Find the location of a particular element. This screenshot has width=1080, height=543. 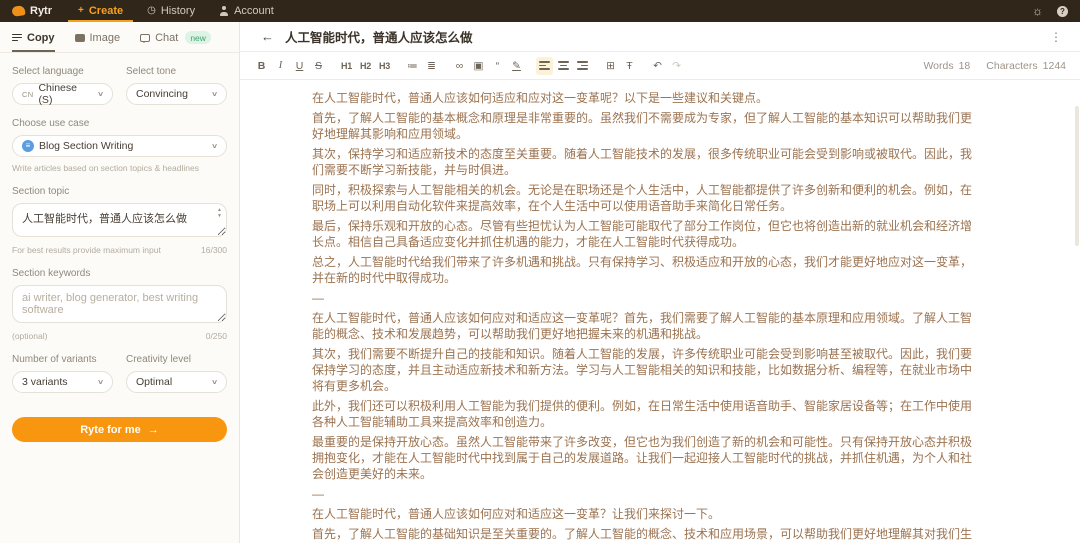

variants-select: 3 variants ∨ is located at coordinates (62, 382).